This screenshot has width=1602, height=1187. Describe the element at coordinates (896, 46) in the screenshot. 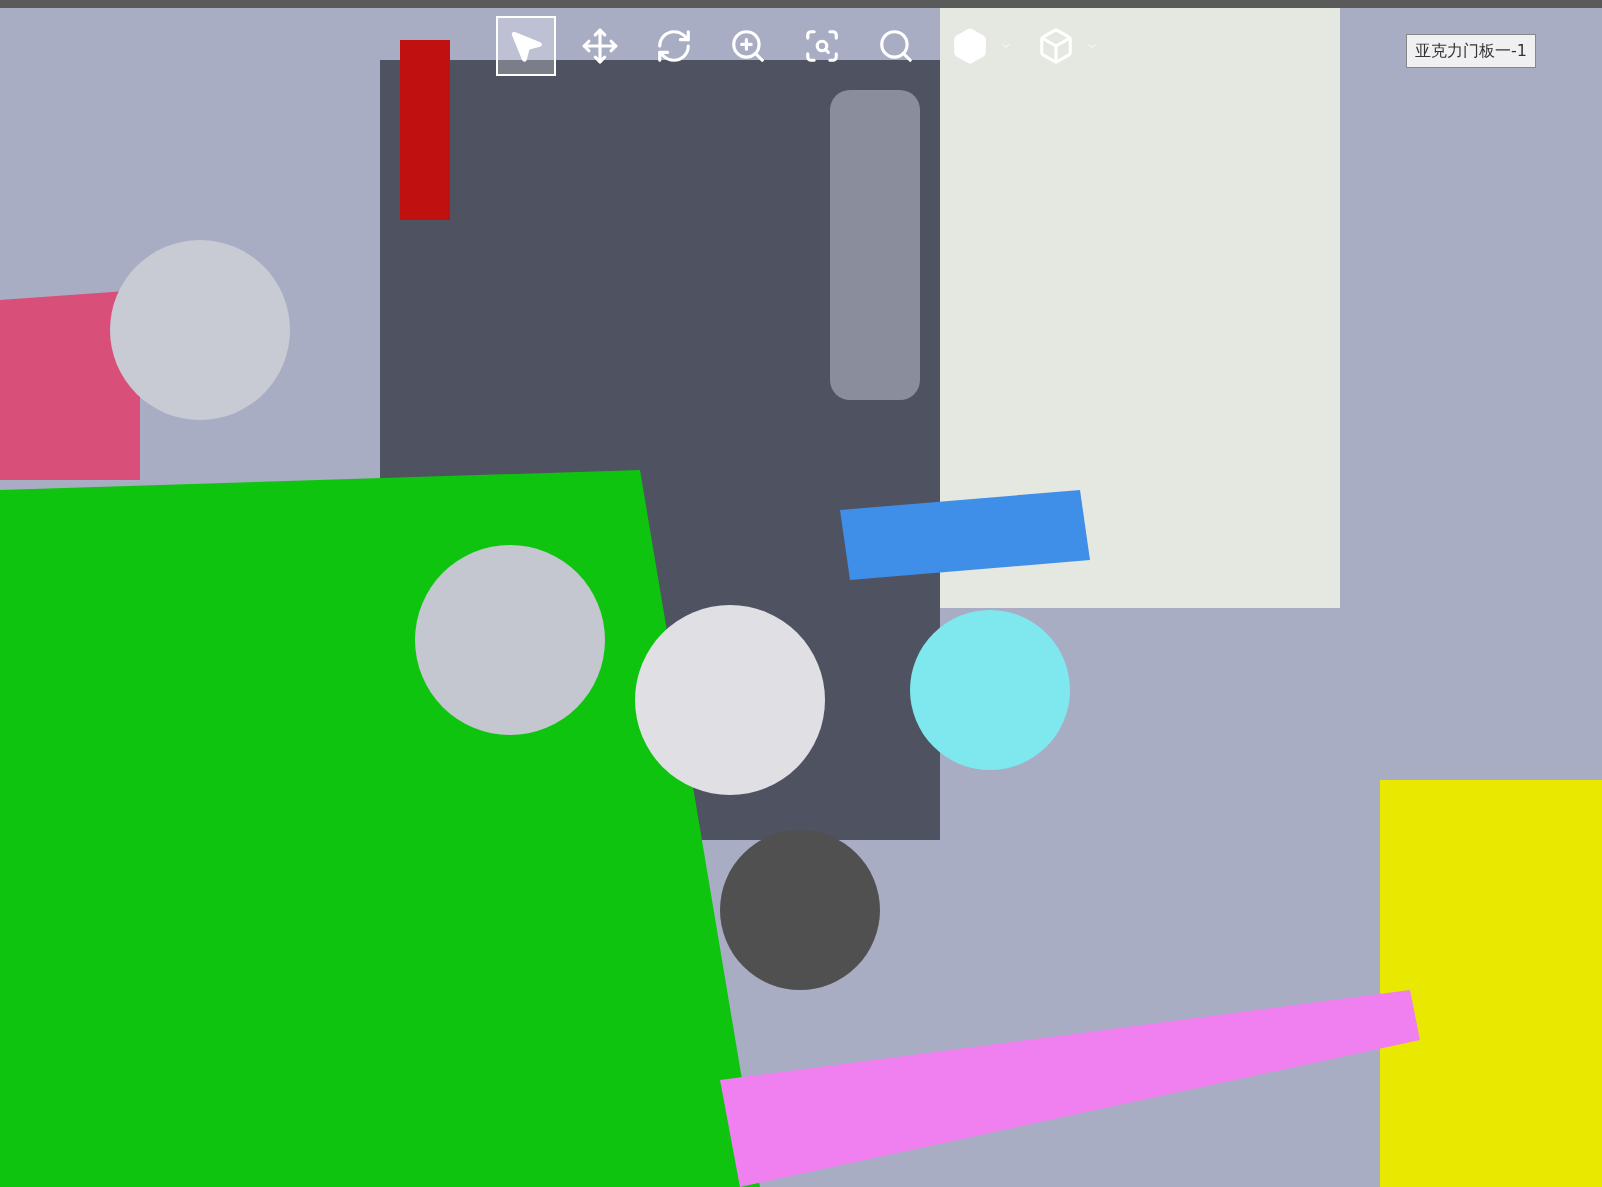

I see `magnifier-icon` at that location.